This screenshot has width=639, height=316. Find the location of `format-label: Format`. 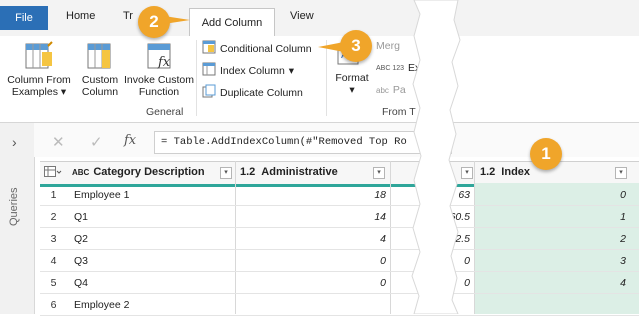

format-label: Format is located at coordinates (352, 78).